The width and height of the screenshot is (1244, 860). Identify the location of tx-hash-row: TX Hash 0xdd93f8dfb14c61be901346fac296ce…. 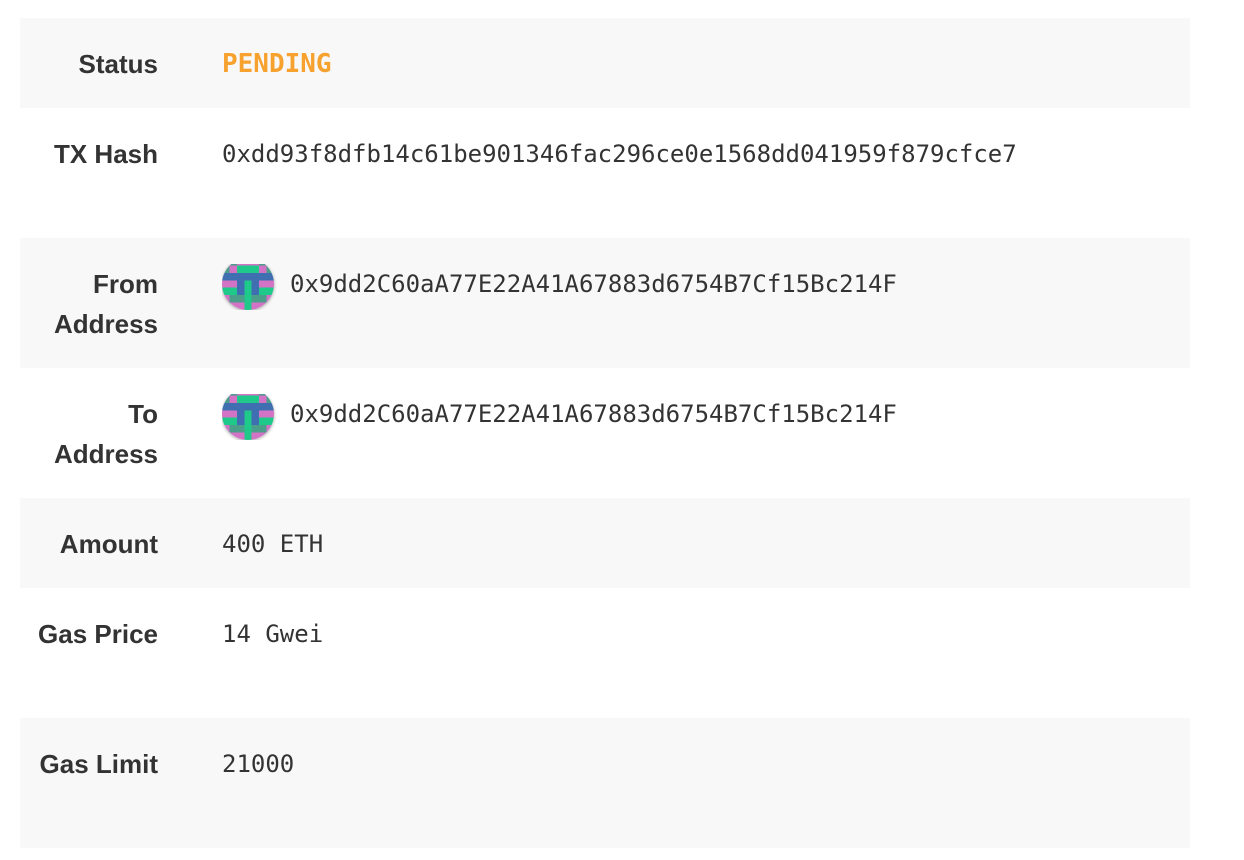
(605, 173).